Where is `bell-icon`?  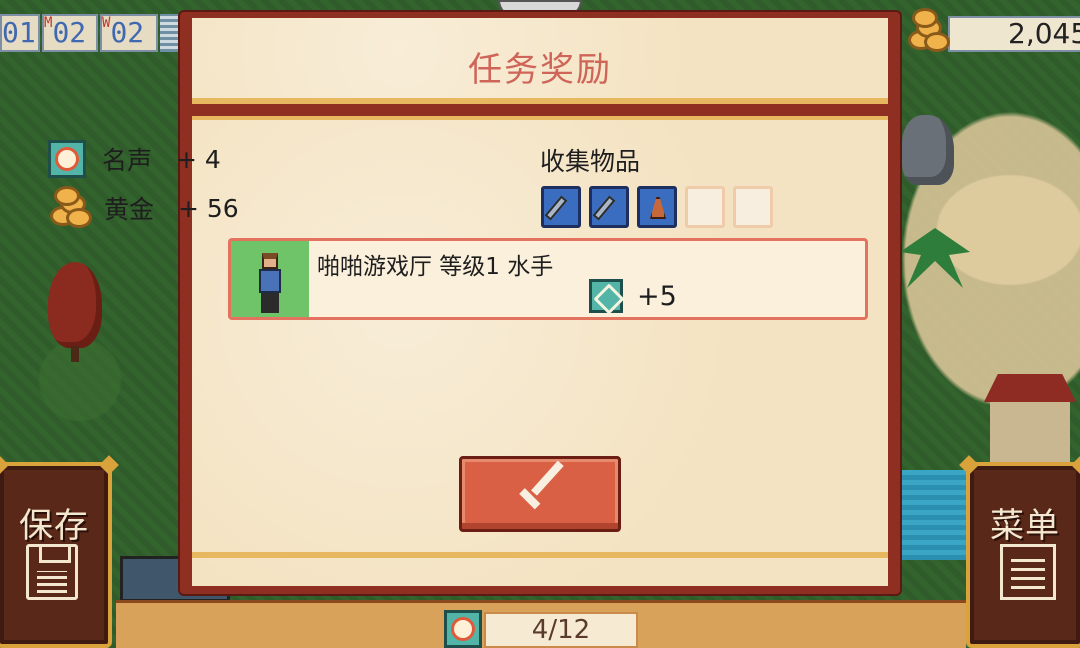
bell-icon is located at coordinates (658, 208).